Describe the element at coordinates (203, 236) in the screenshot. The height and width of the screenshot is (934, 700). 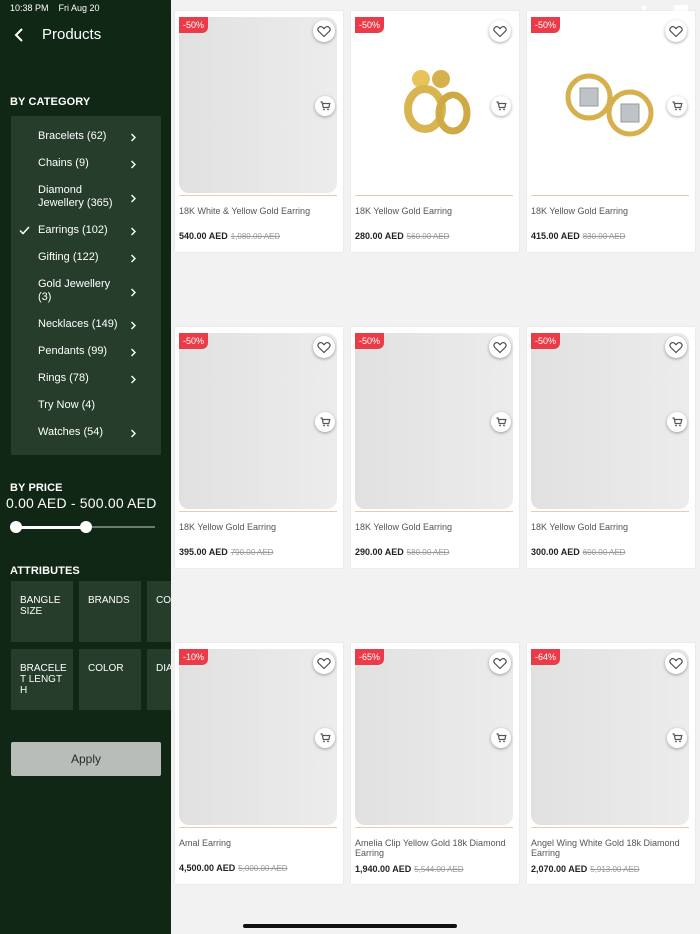
I see `product-price: 540.00 AED` at that location.